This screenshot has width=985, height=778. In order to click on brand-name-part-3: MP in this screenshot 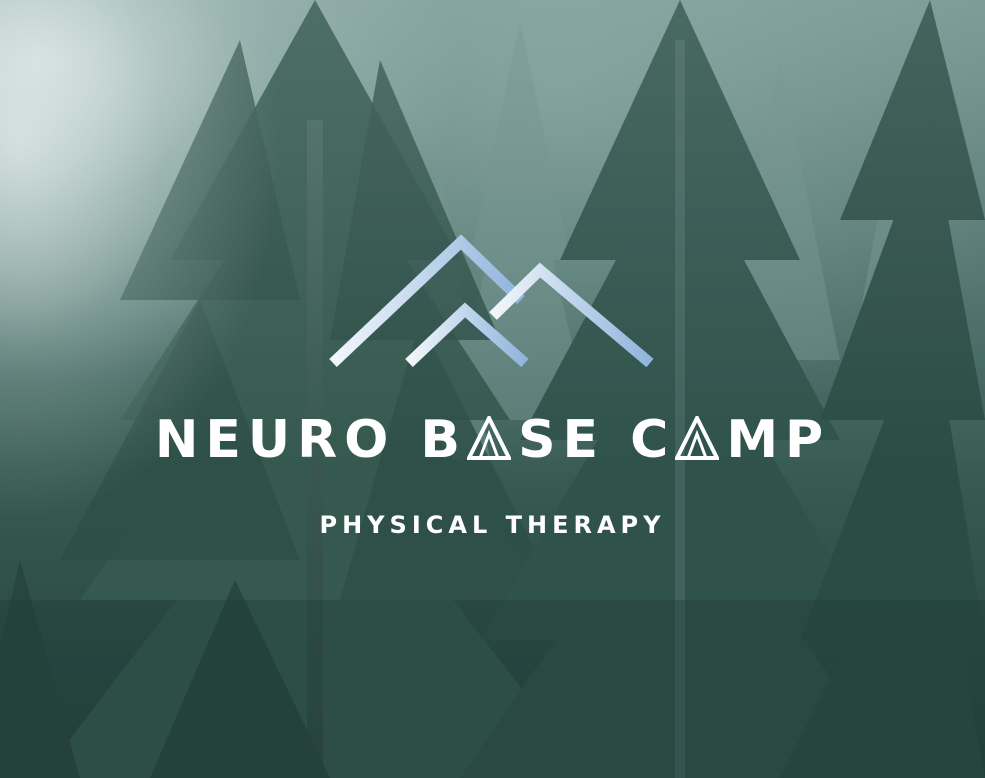, I will do `click(778, 440)`.